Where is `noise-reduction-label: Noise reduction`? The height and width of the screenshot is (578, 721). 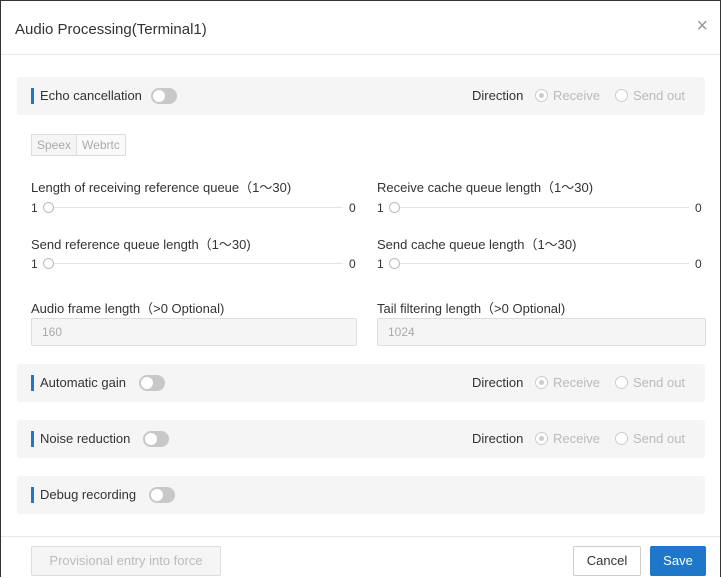 noise-reduction-label: Noise reduction is located at coordinates (85, 438).